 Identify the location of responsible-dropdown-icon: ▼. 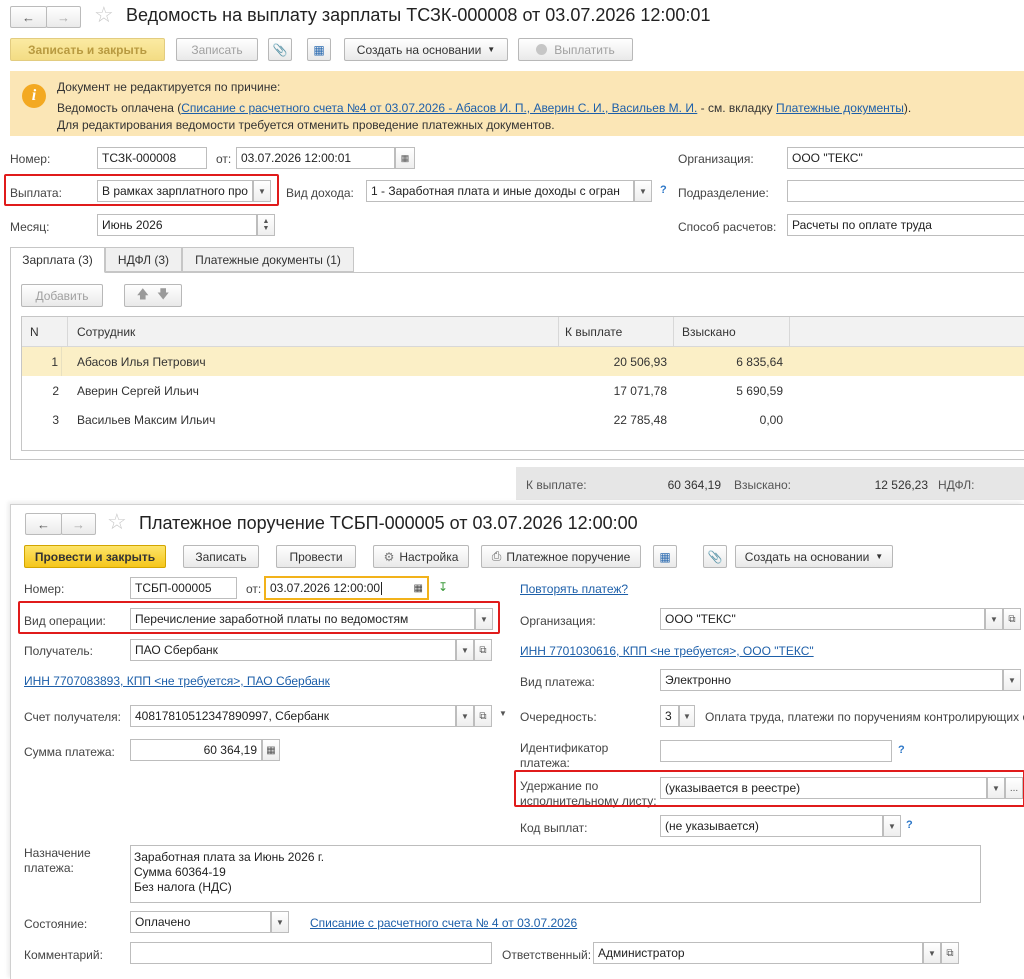
(932, 953).